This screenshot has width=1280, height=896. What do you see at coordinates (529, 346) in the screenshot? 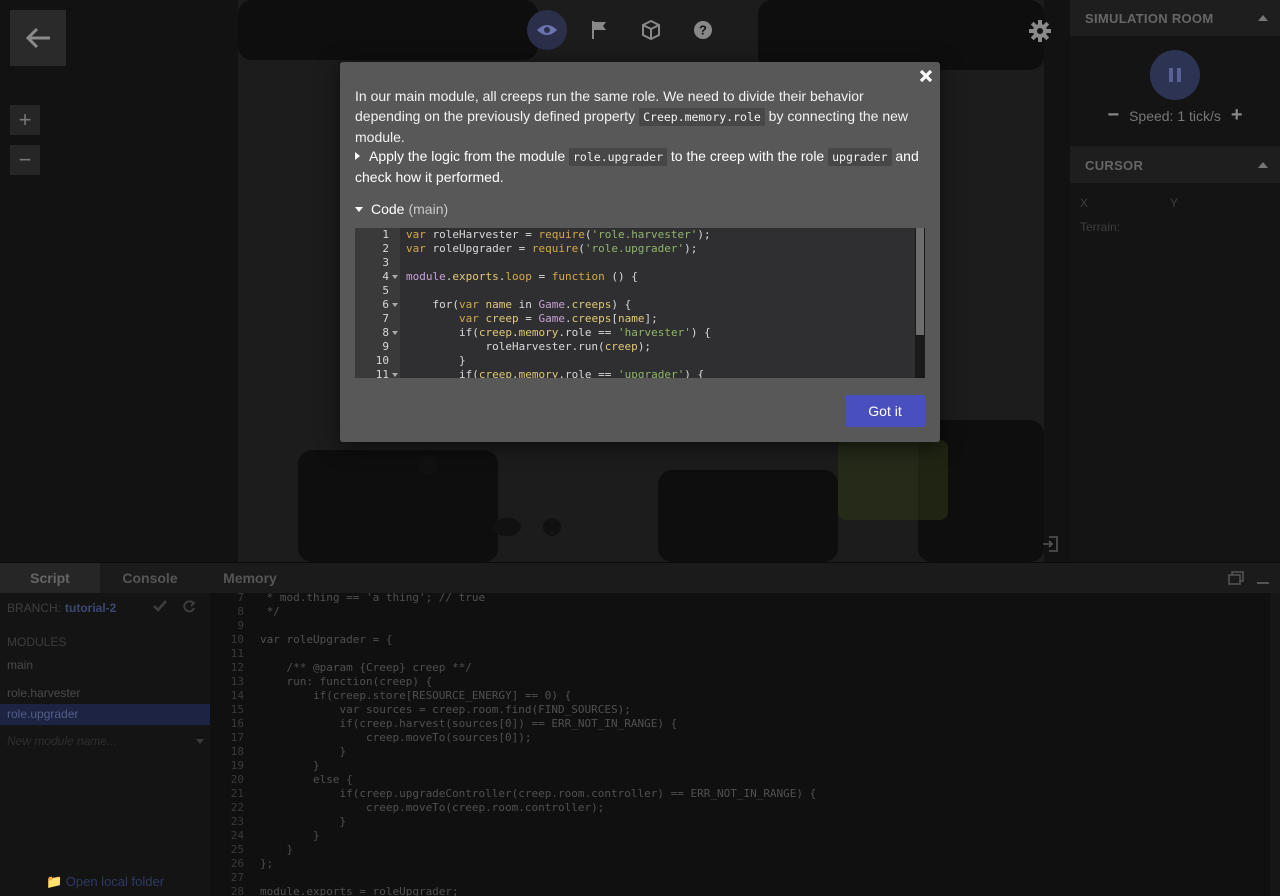
I see `code-text: roleHarvester.run(creep);` at bounding box center [529, 346].